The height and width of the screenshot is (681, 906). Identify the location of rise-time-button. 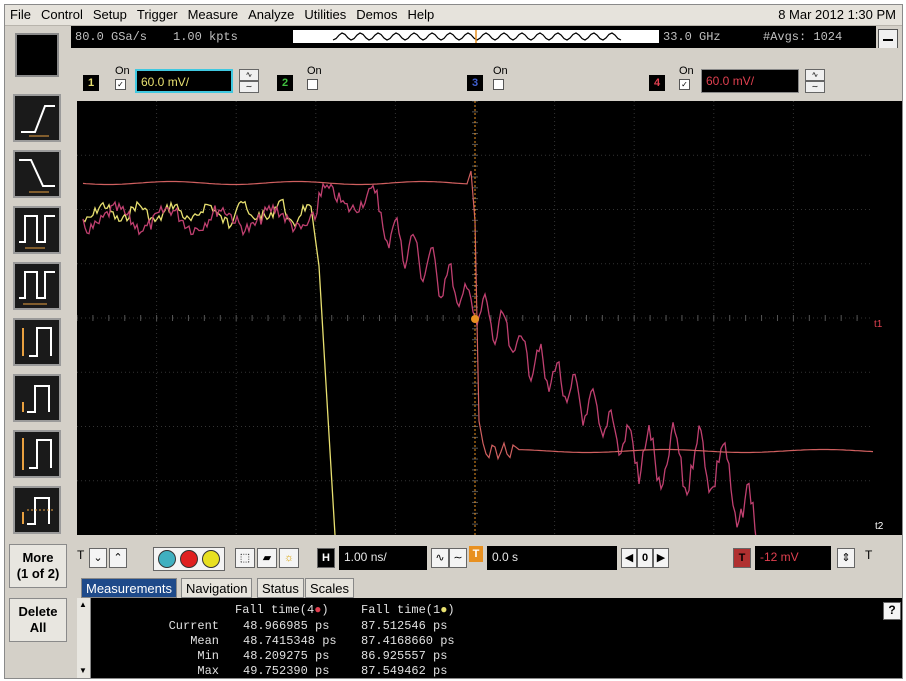
(37, 118).